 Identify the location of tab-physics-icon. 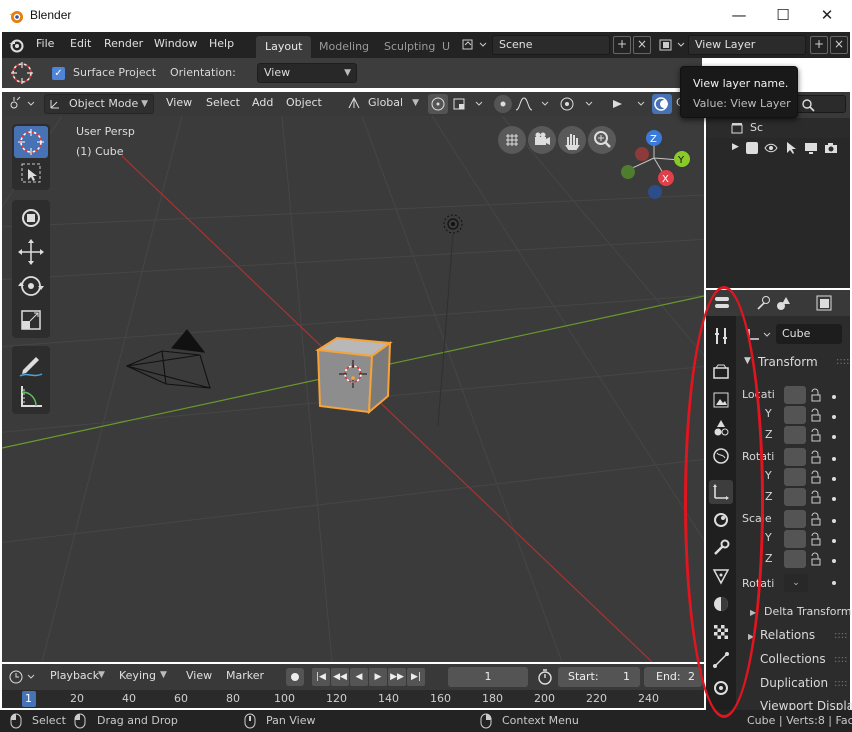
(721, 604).